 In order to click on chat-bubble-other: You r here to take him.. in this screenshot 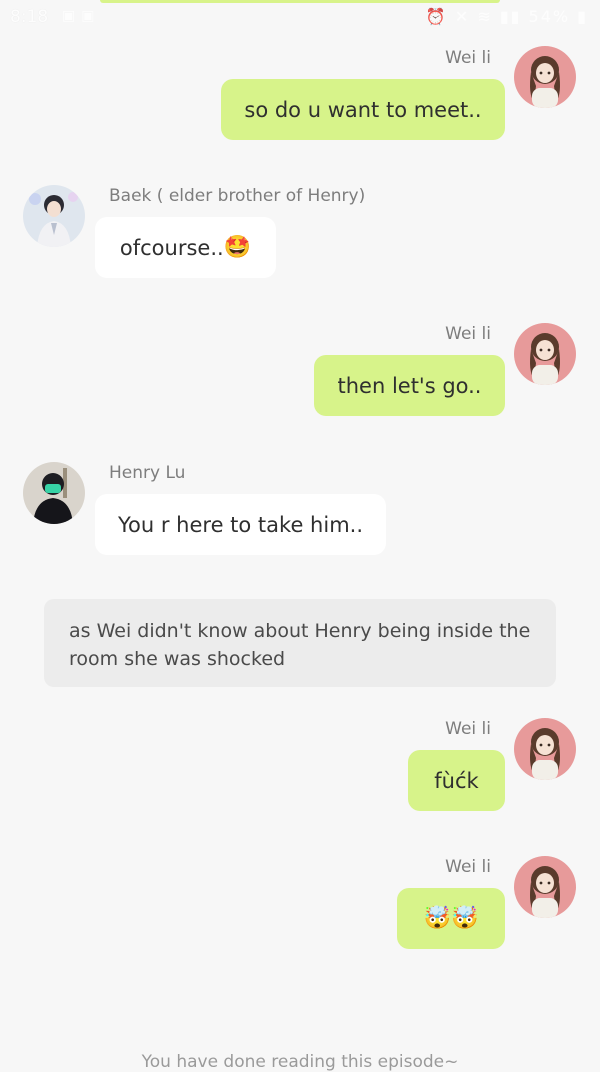, I will do `click(240, 524)`.